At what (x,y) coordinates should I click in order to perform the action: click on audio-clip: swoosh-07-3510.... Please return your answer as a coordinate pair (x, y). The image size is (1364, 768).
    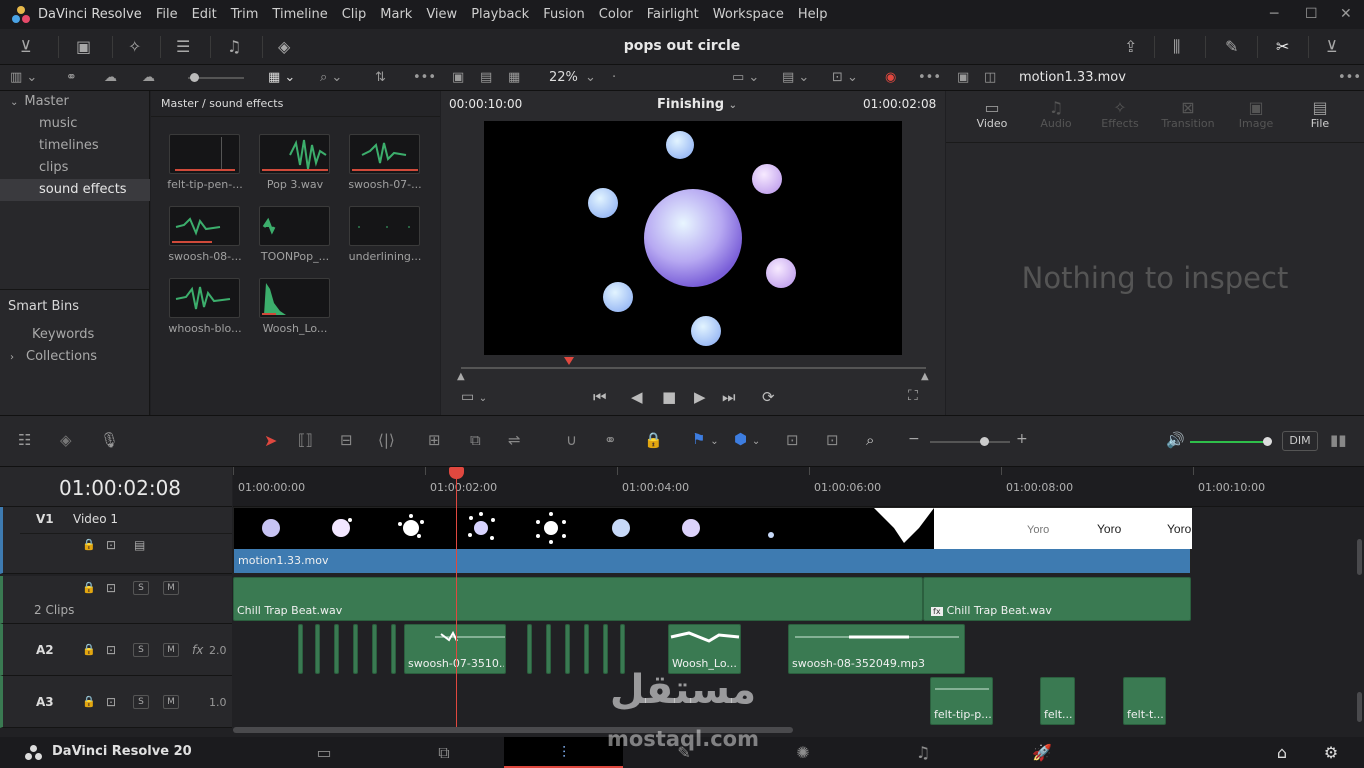
    Looking at the image, I should click on (455, 649).